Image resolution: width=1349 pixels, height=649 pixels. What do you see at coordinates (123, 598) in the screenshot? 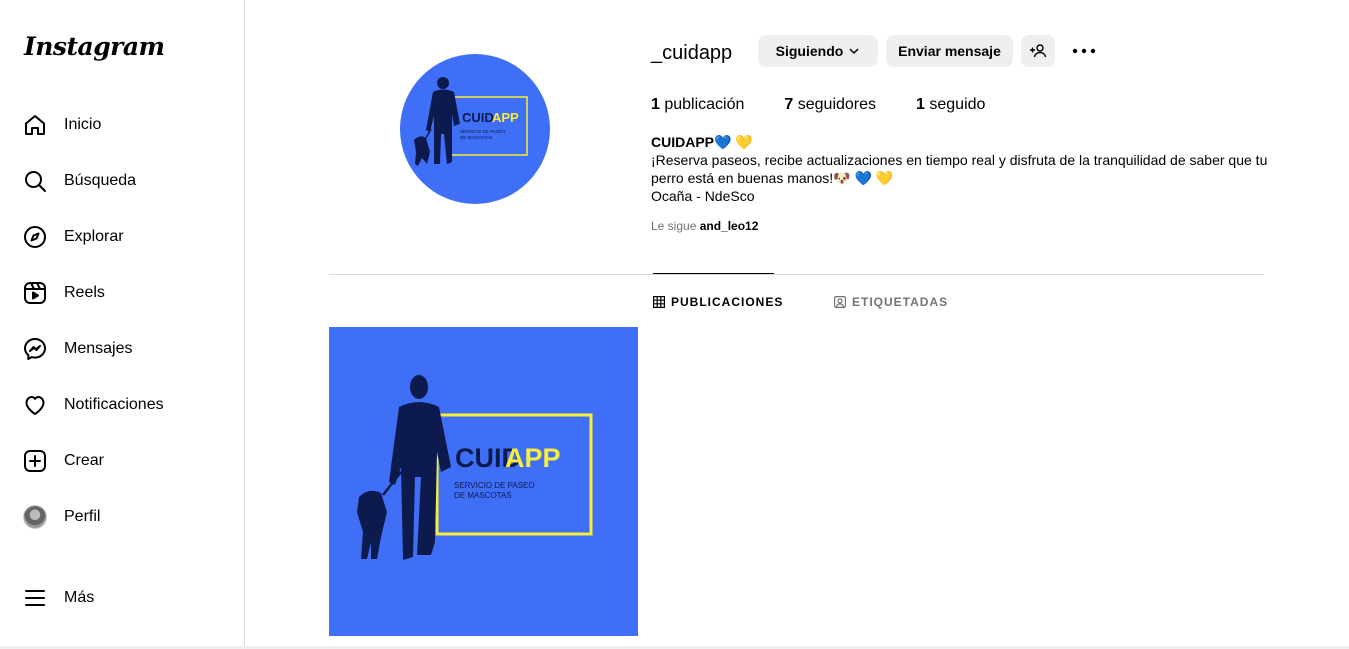
I see `sidebar-item-mas: Más` at bounding box center [123, 598].